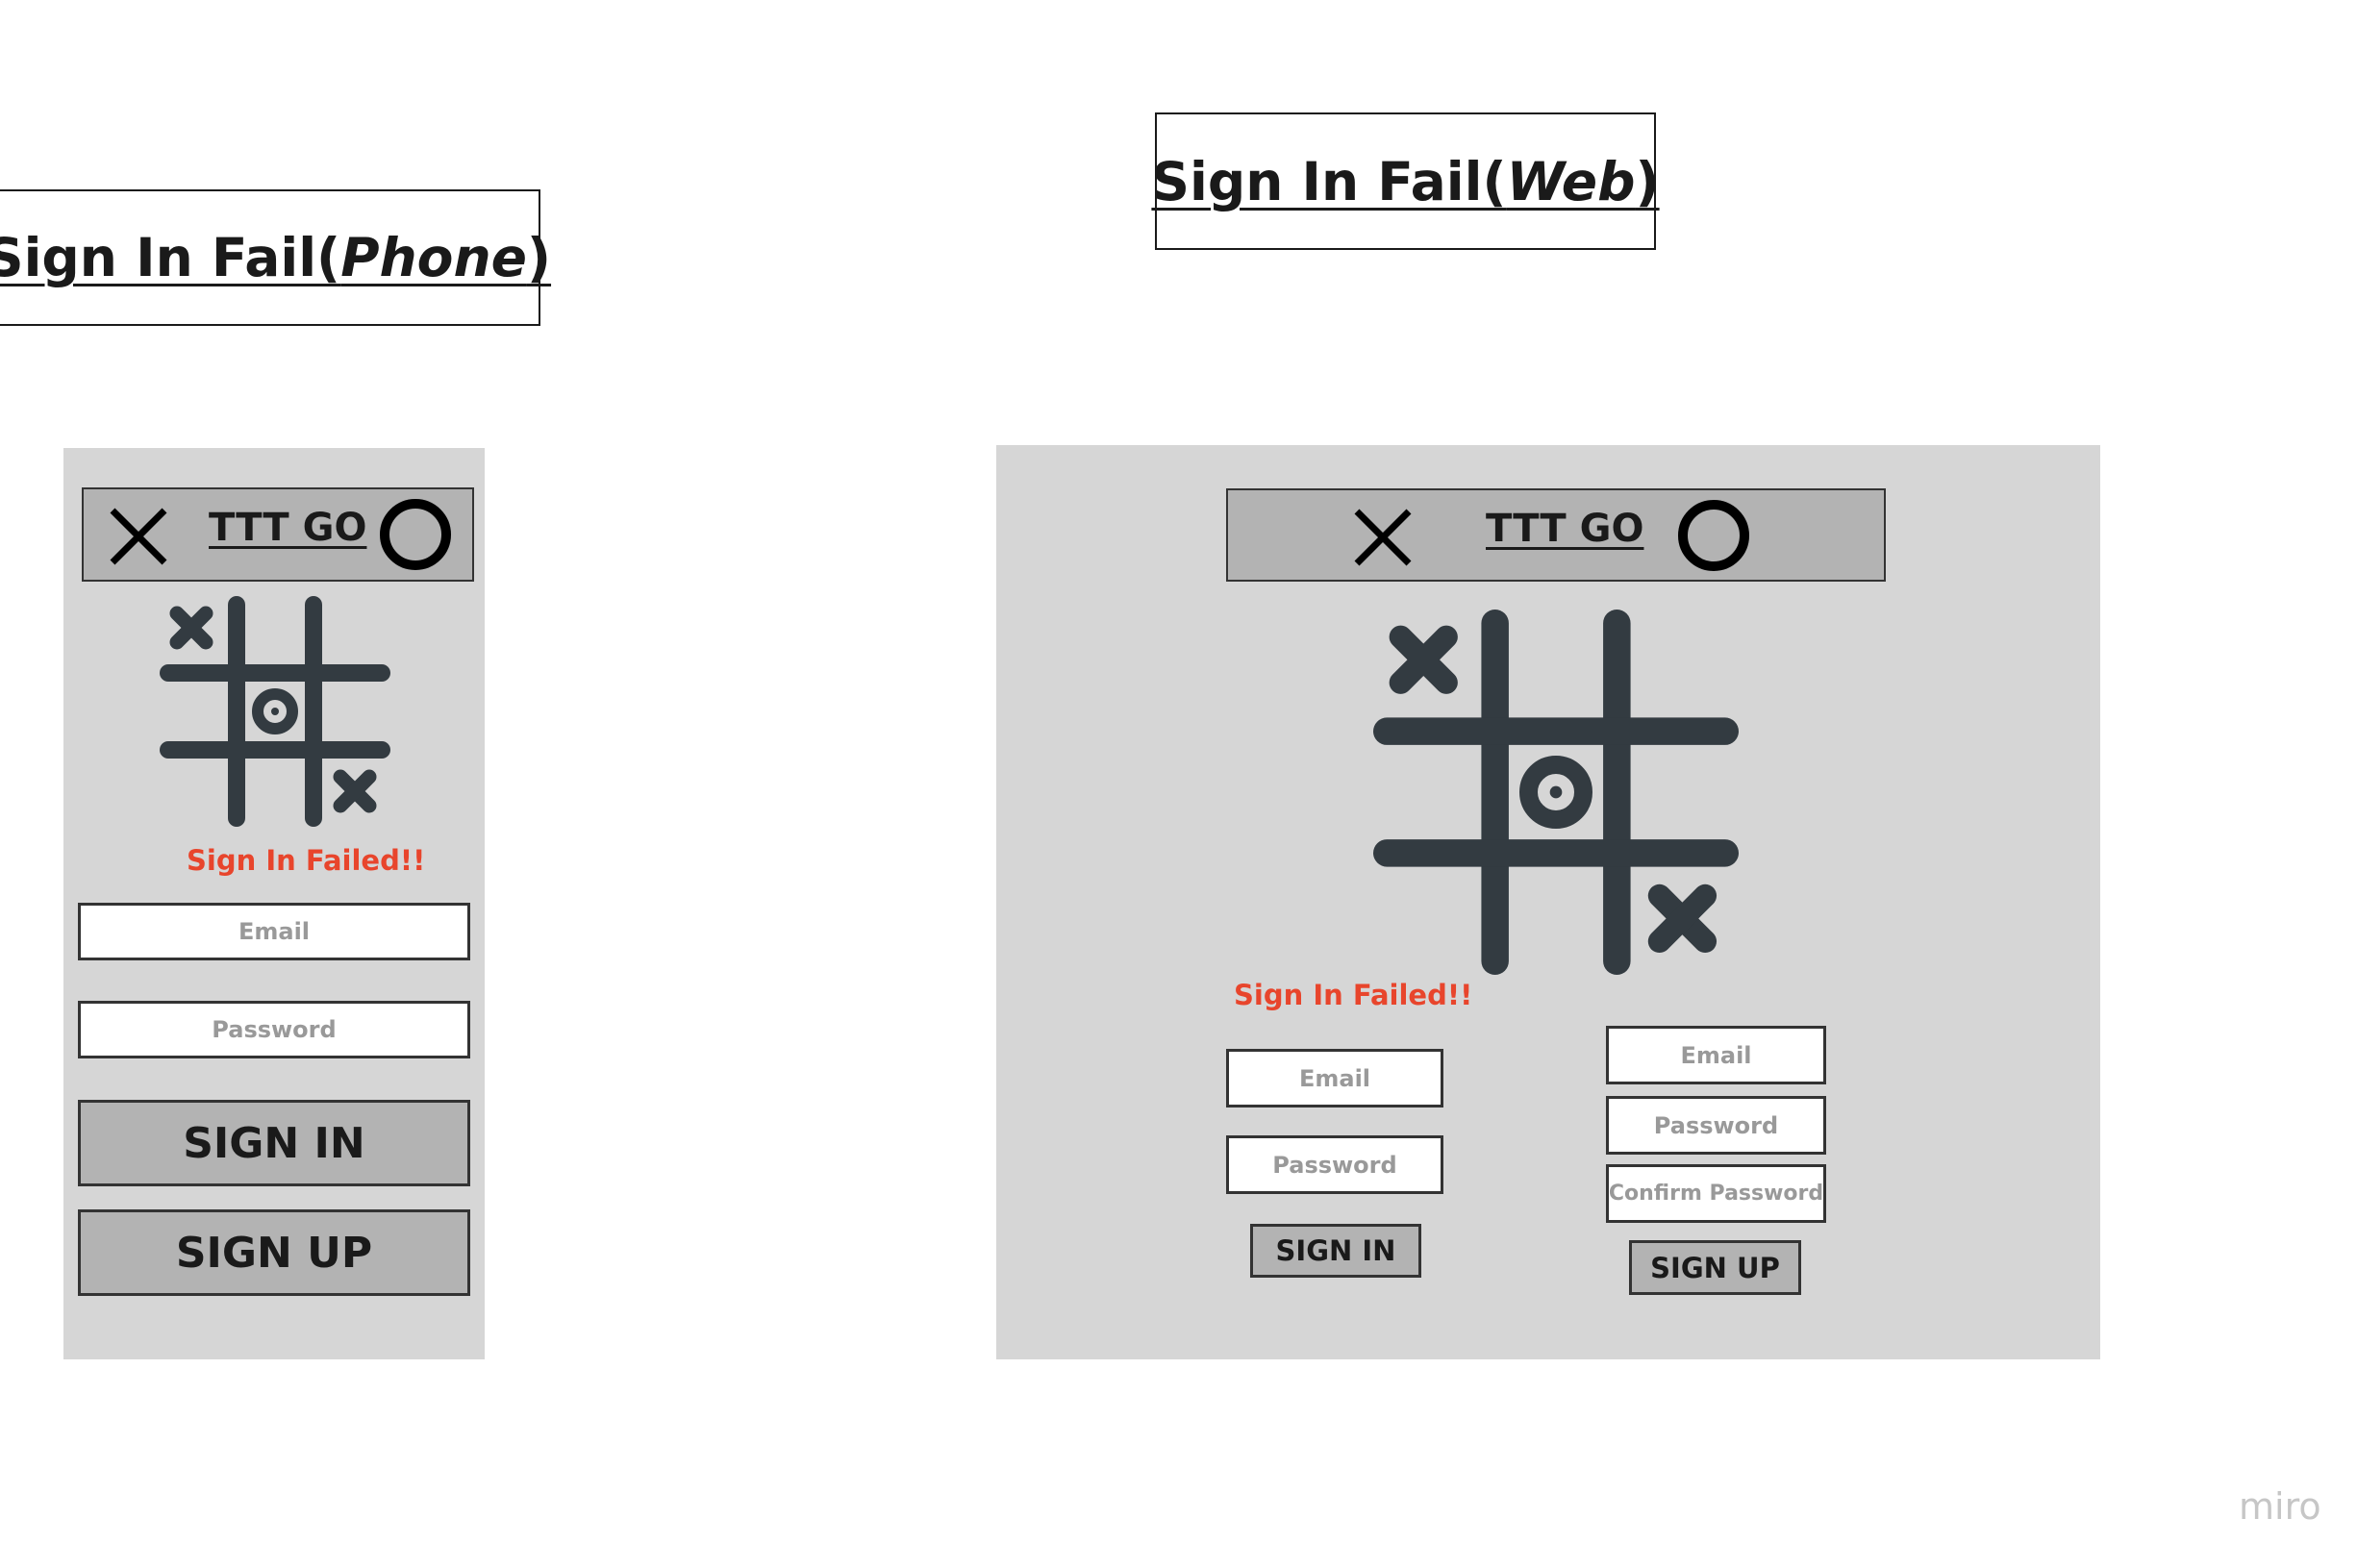 The height and width of the screenshot is (1568, 2357). I want to click on signup-confirm-password-field: Confirm Password, so click(1716, 1193).